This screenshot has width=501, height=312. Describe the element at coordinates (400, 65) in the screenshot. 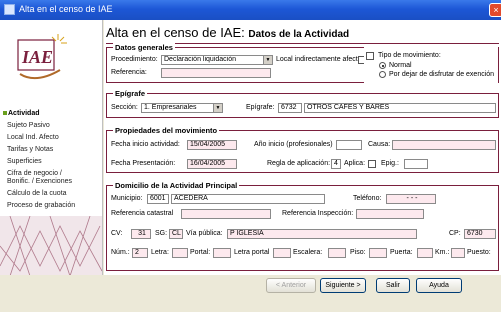

I see `tipo-normal-label: Normal` at that location.